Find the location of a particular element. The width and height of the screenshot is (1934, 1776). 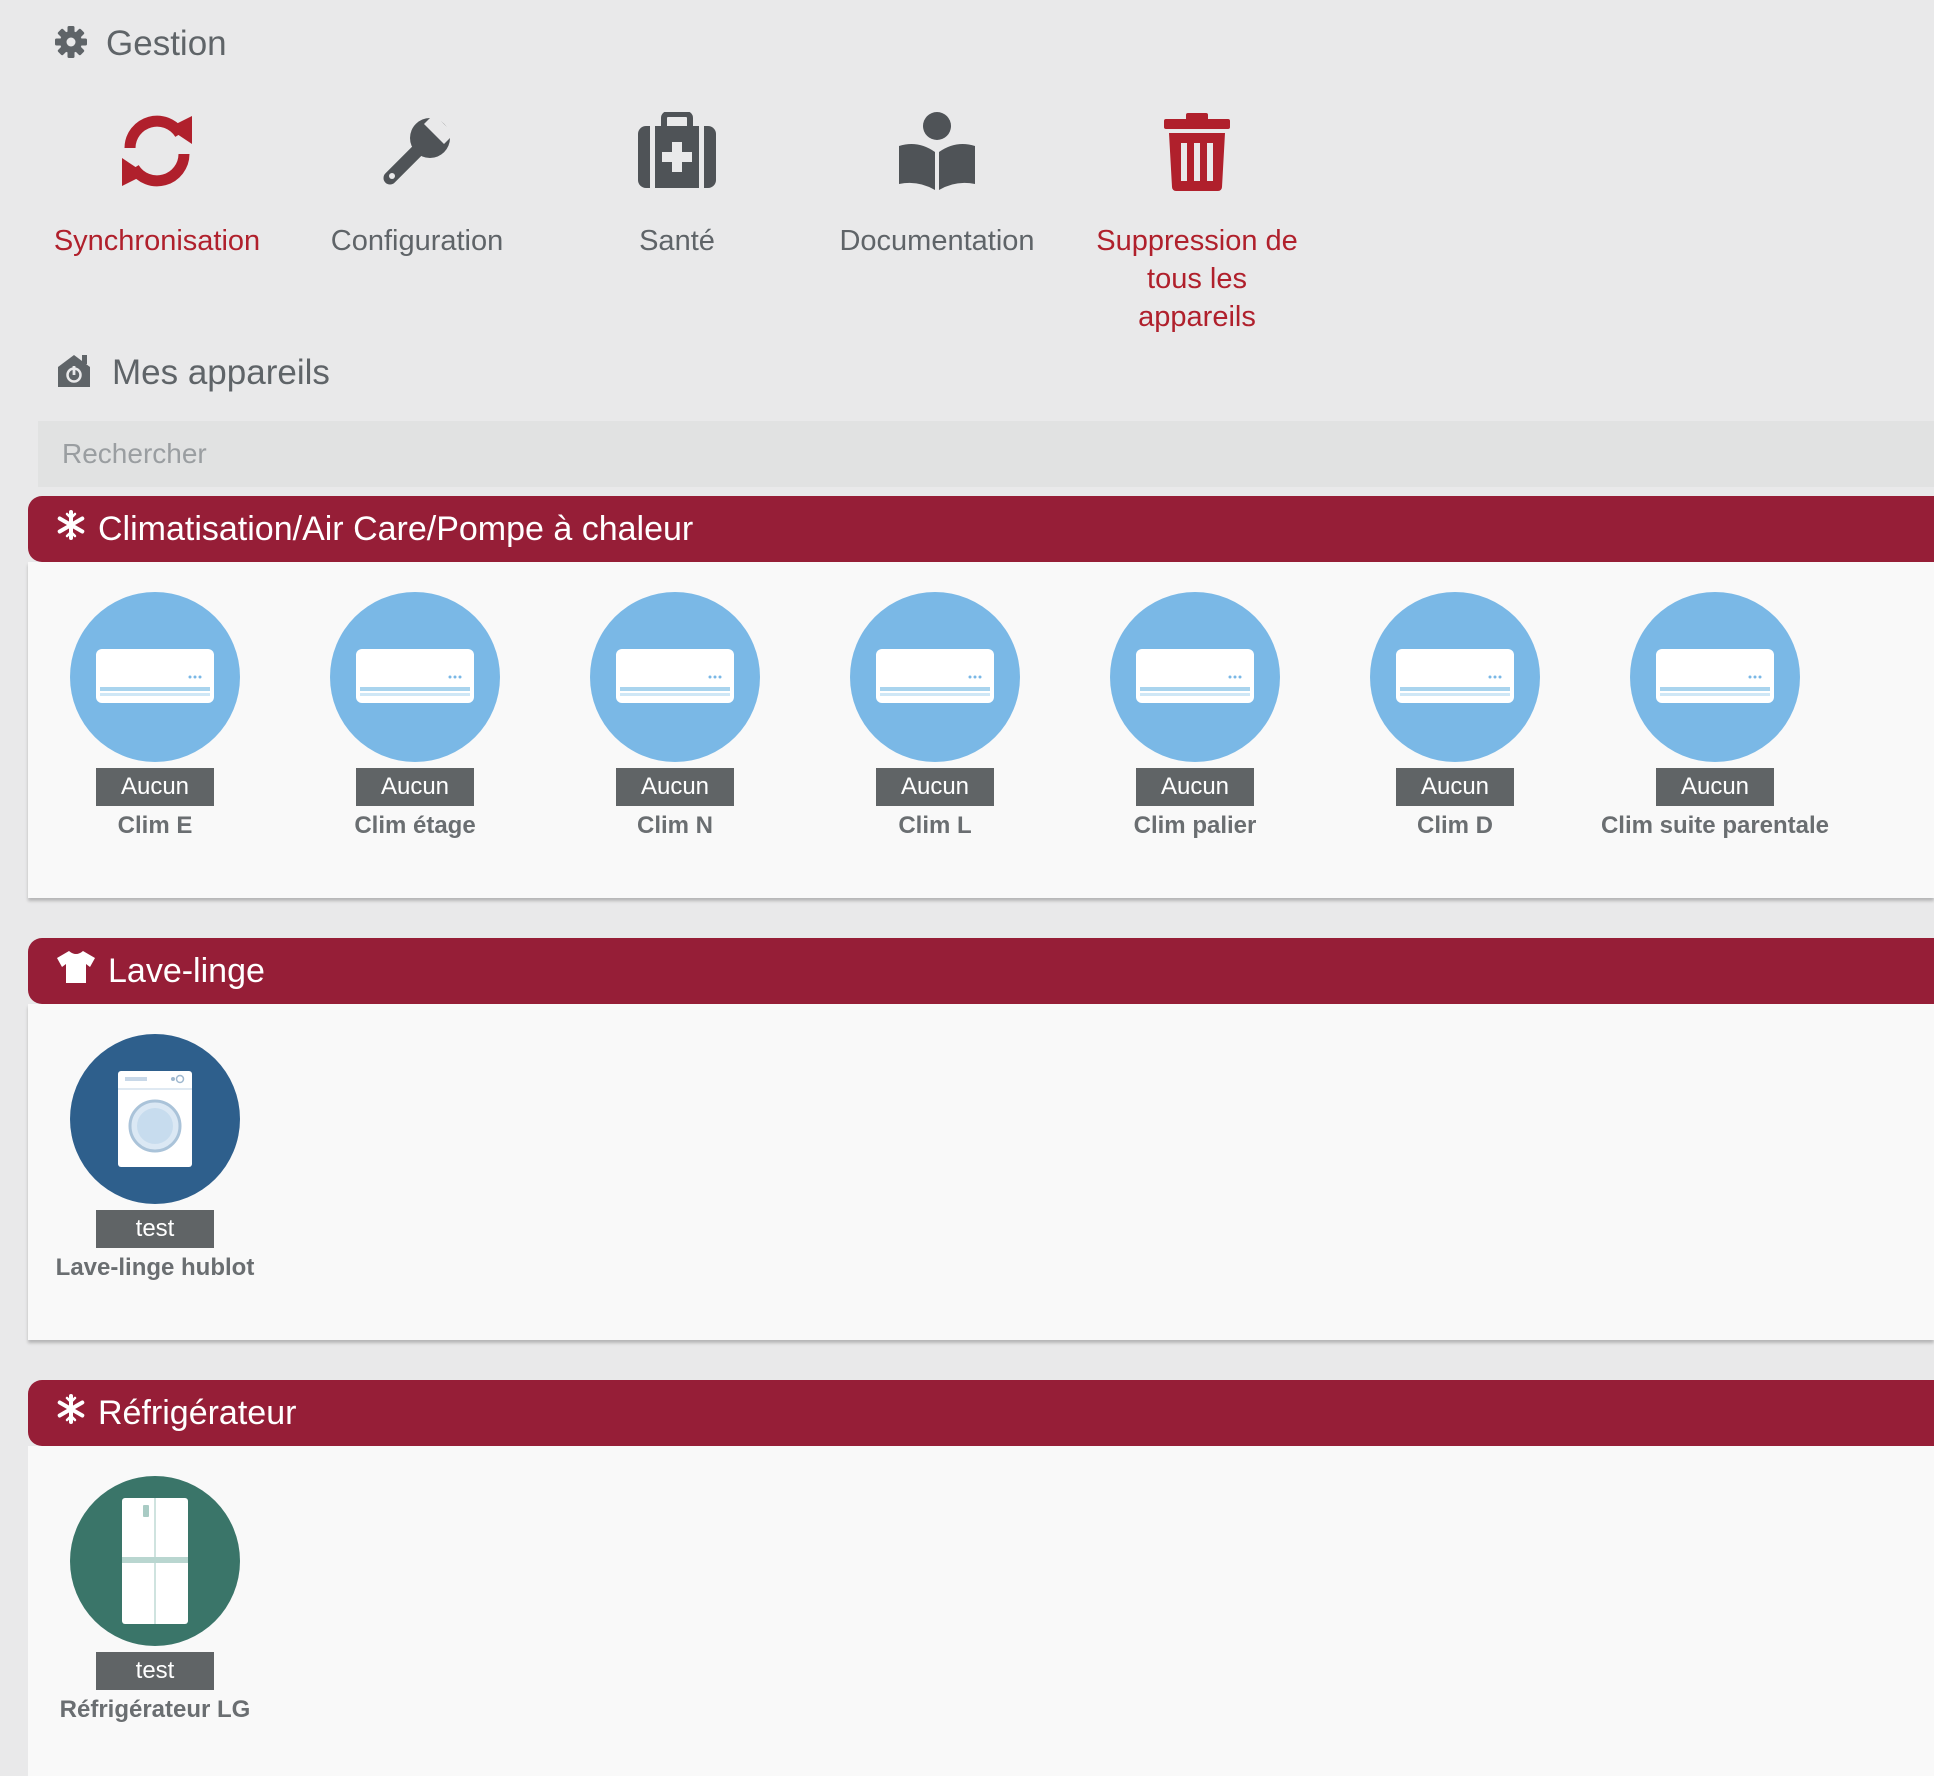

device-name: Clim palier is located at coordinates (1195, 825).